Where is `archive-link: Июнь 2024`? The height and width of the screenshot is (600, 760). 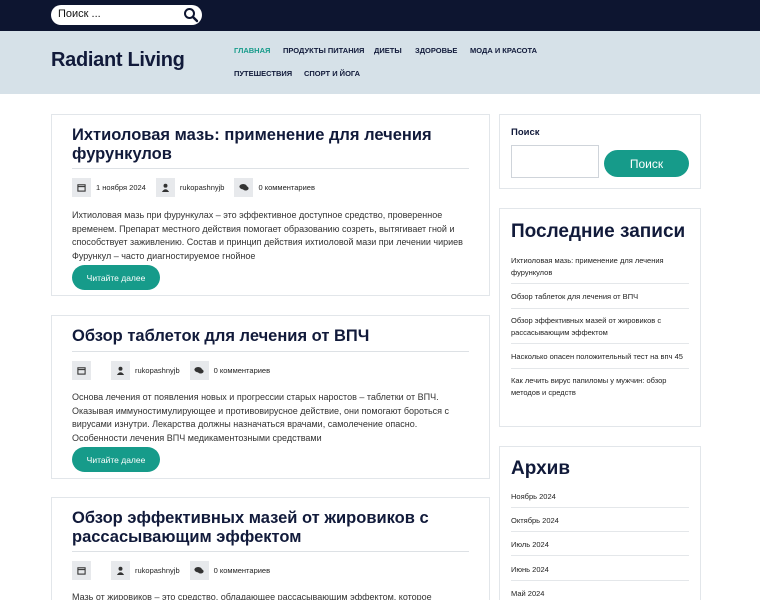
archive-link: Июнь 2024 is located at coordinates (600, 570).